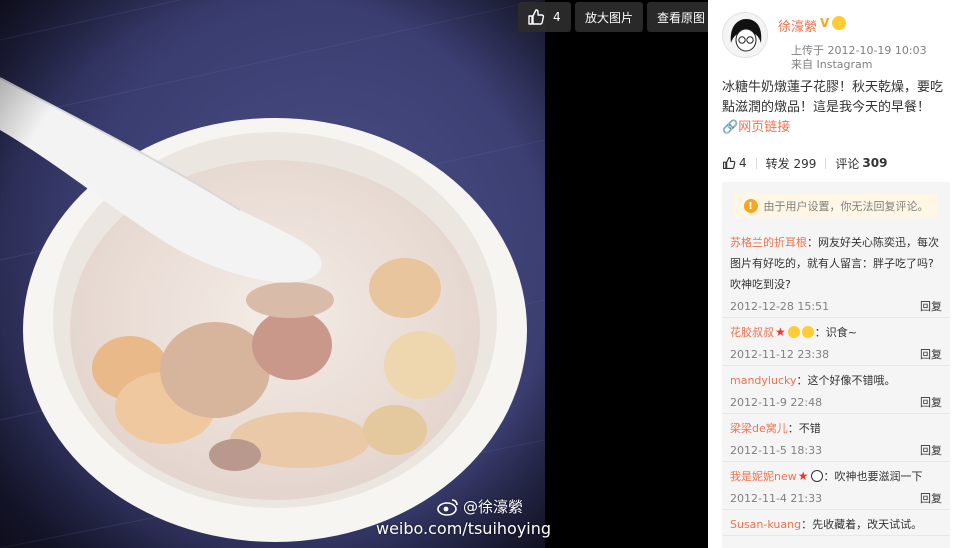  I want to click on warning-icon: !, so click(750, 206).